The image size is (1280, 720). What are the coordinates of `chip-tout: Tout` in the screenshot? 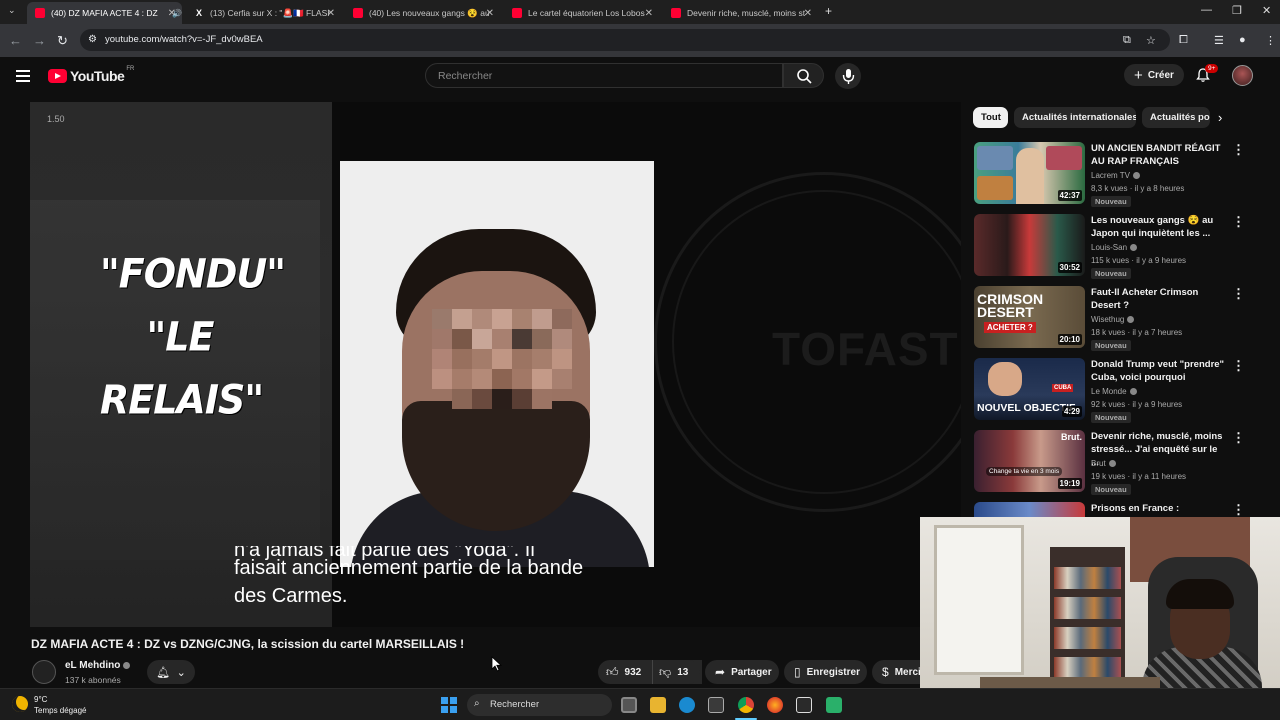 It's located at (990, 117).